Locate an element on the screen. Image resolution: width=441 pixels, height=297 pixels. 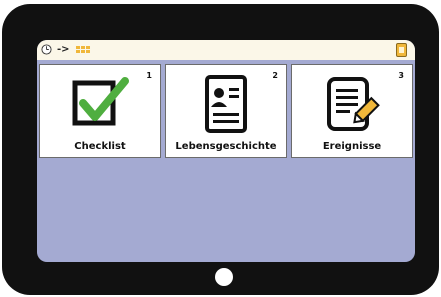
tile-lebensgeschichte: 2 Lebensgeschichte is located at coordinates (226, 111).